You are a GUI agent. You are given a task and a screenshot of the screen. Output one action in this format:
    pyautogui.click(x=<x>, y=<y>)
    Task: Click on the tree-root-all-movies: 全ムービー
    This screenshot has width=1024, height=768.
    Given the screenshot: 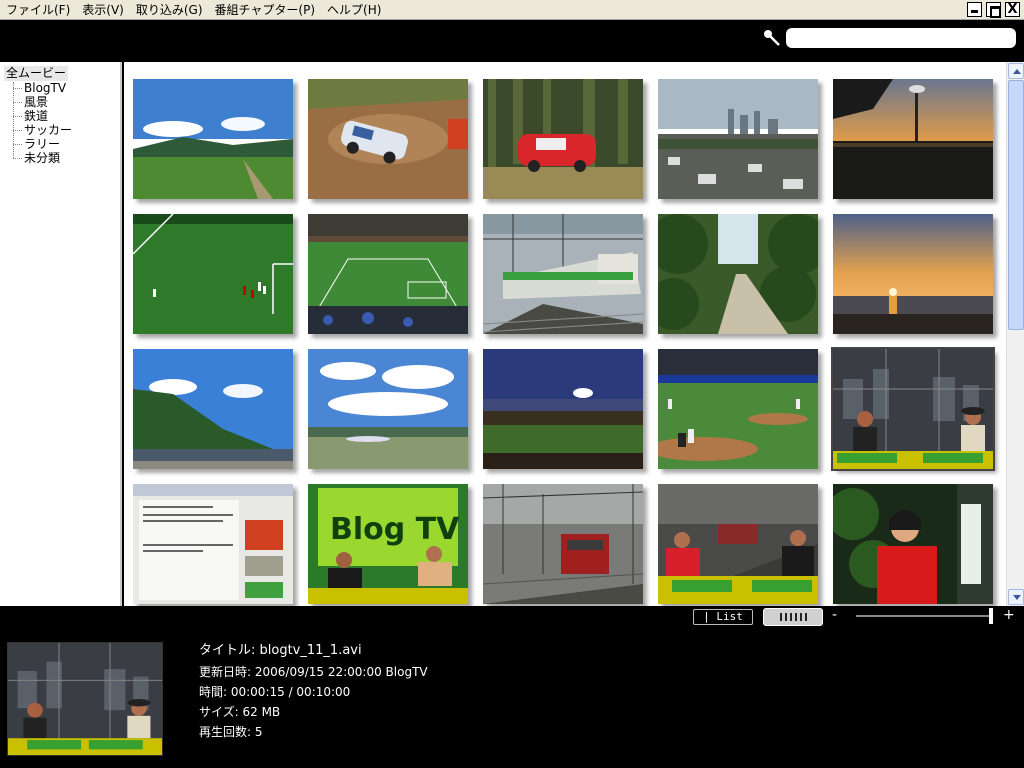 What is the action you would take?
    pyautogui.click(x=36, y=73)
    